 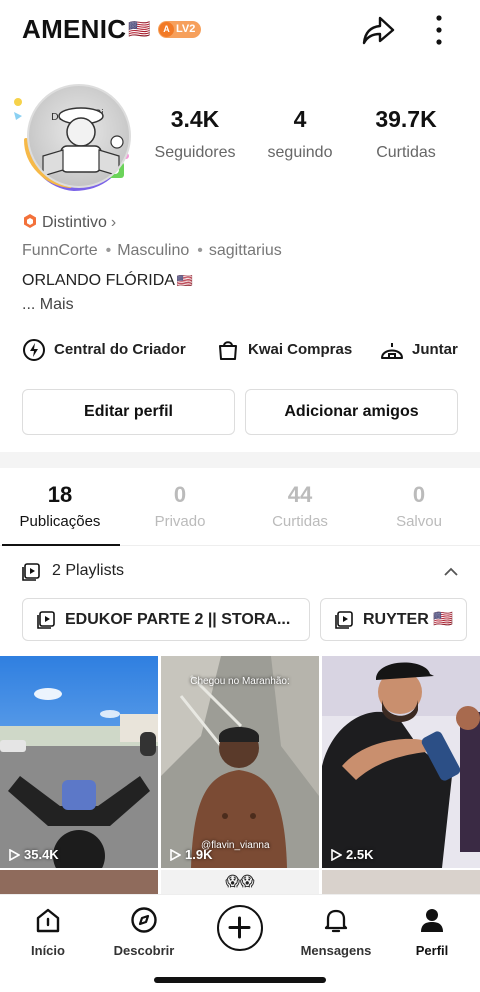 I want to click on view-count: 1.9K, so click(x=190, y=854).